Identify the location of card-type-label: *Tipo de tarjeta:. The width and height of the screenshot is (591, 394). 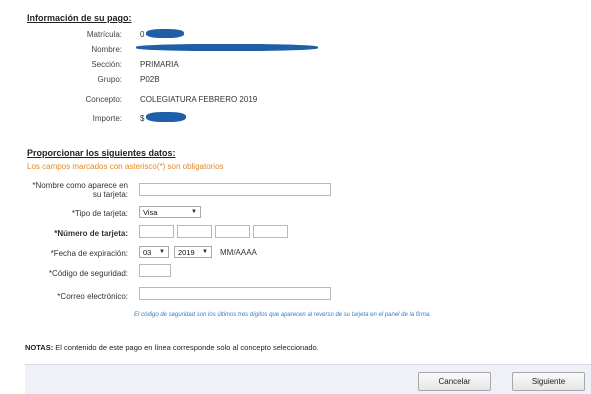
(99, 213).